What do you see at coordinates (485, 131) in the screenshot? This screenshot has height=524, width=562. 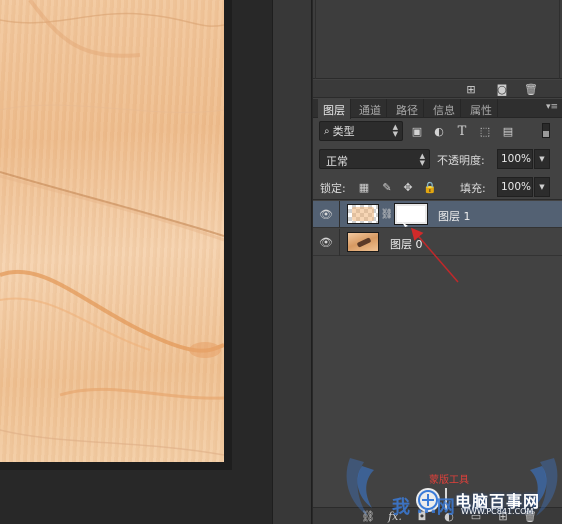 I see `shape-filter-icon: ⬚` at bounding box center [485, 131].